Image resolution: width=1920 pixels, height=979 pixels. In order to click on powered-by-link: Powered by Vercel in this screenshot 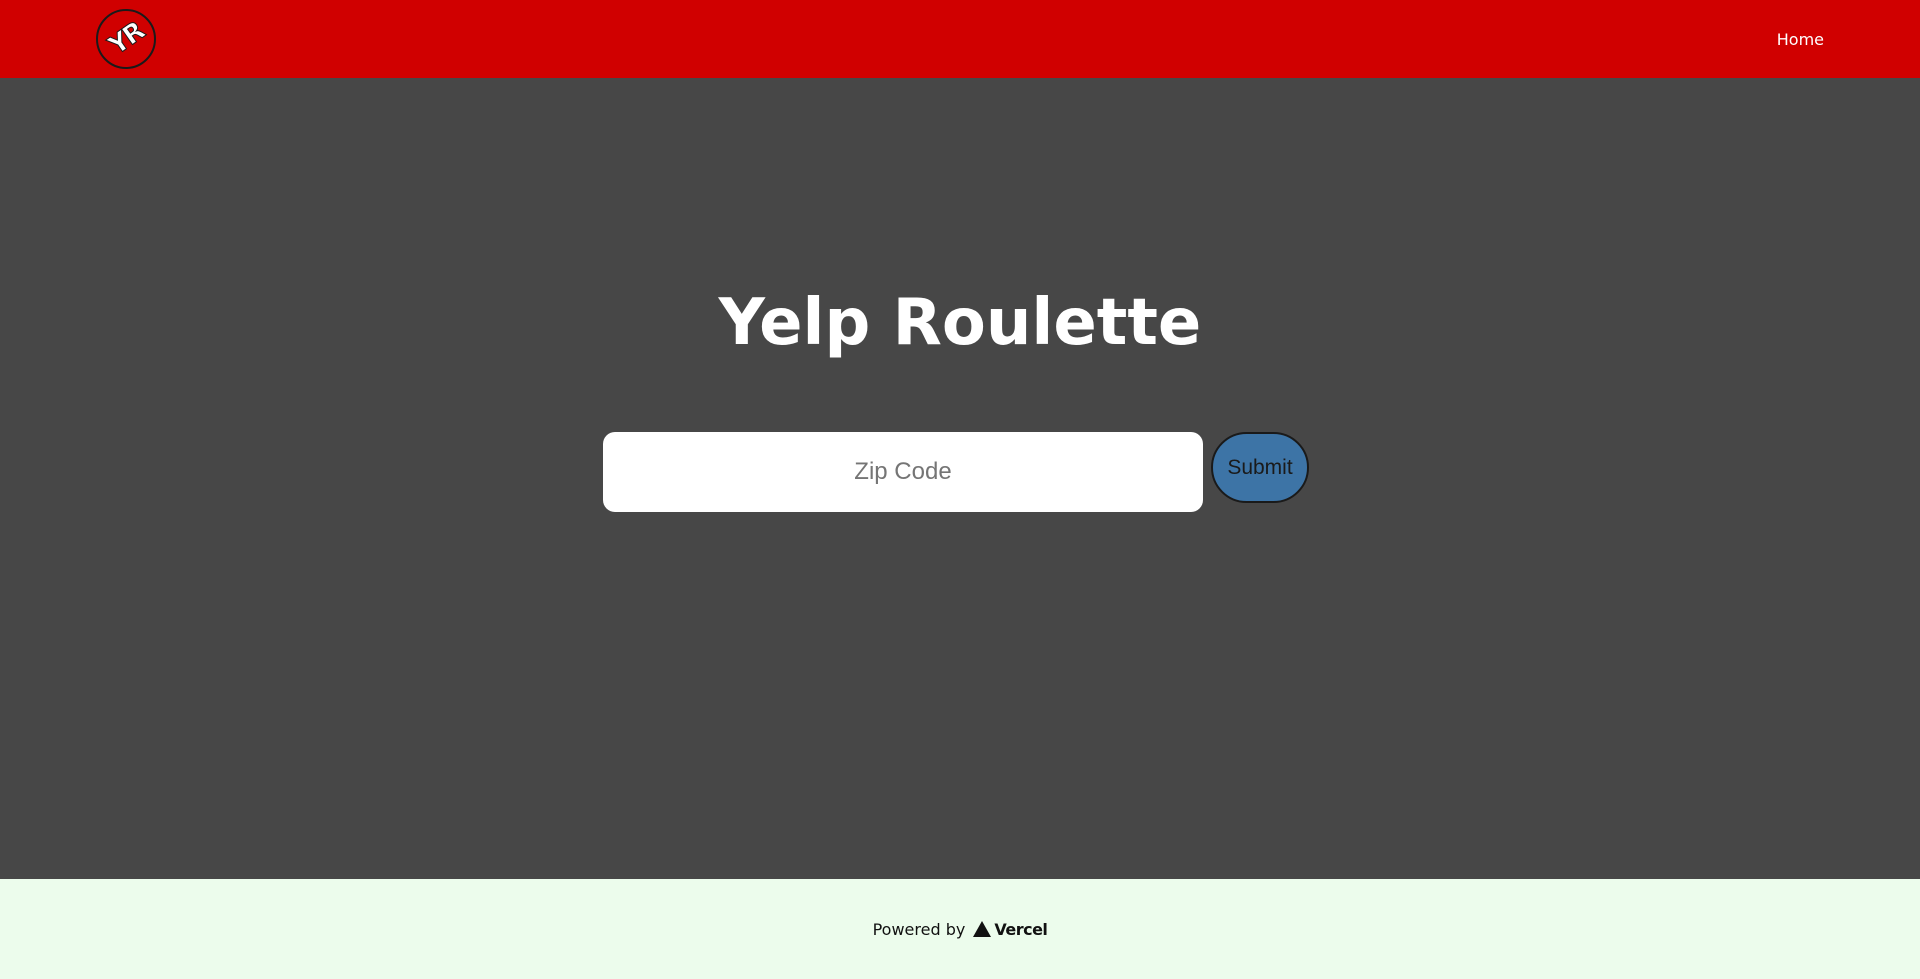, I will do `click(960, 929)`.